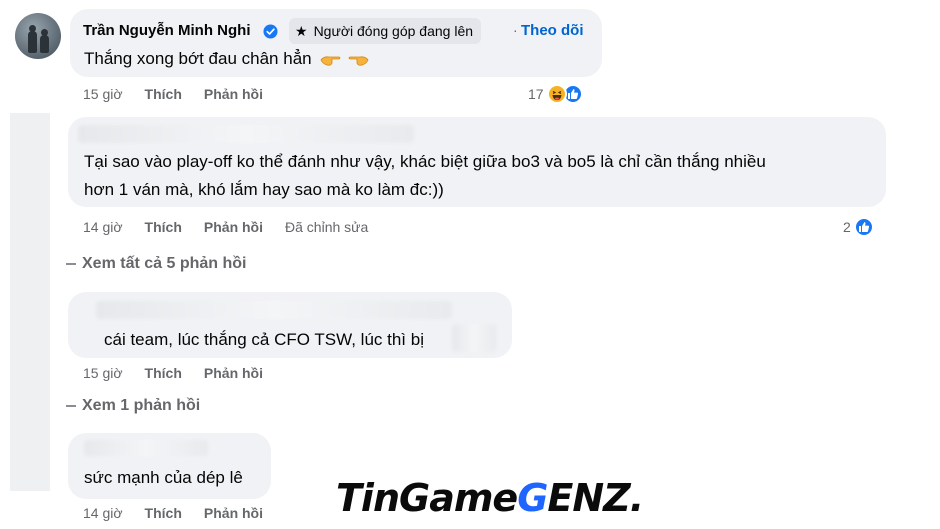 The image size is (940, 529). Describe the element at coordinates (474, 338) in the screenshot. I see `blurred-text` at that location.